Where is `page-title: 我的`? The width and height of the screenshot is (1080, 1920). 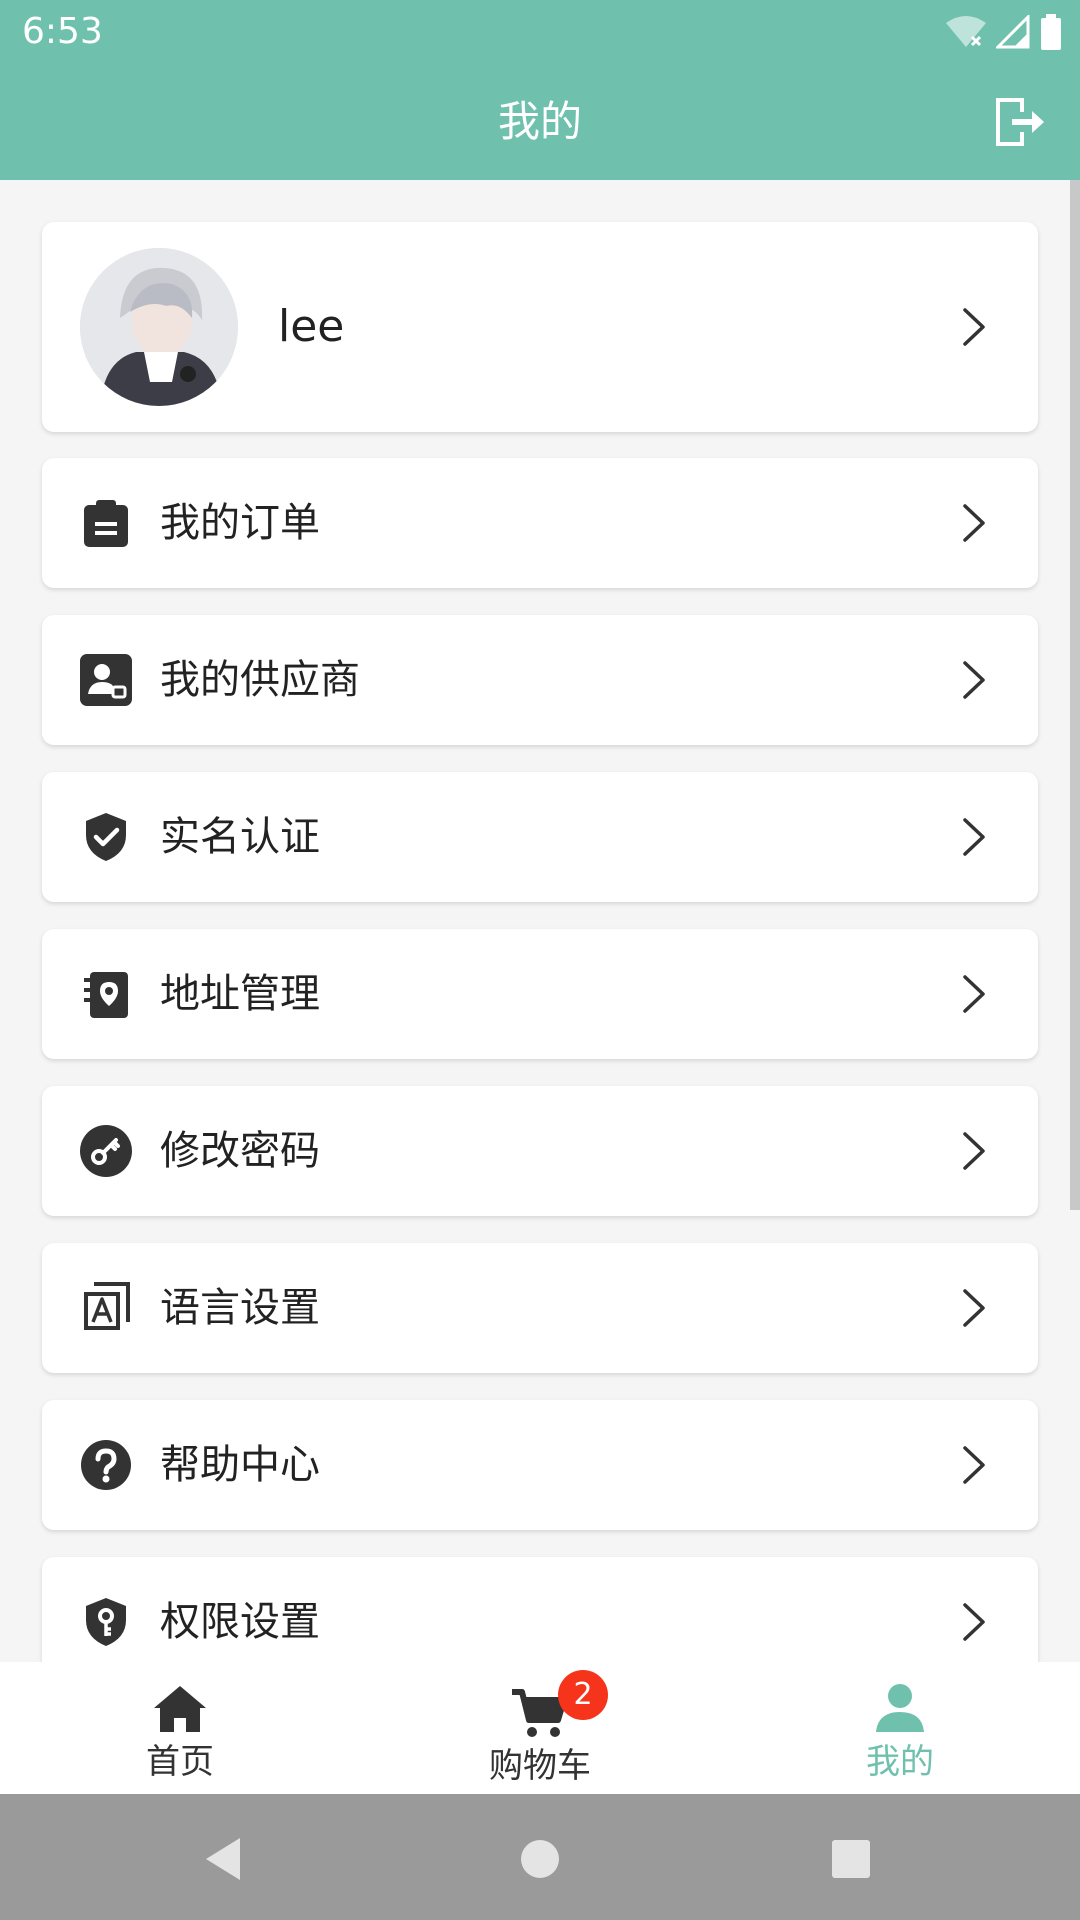 page-title: 我的 is located at coordinates (539, 121).